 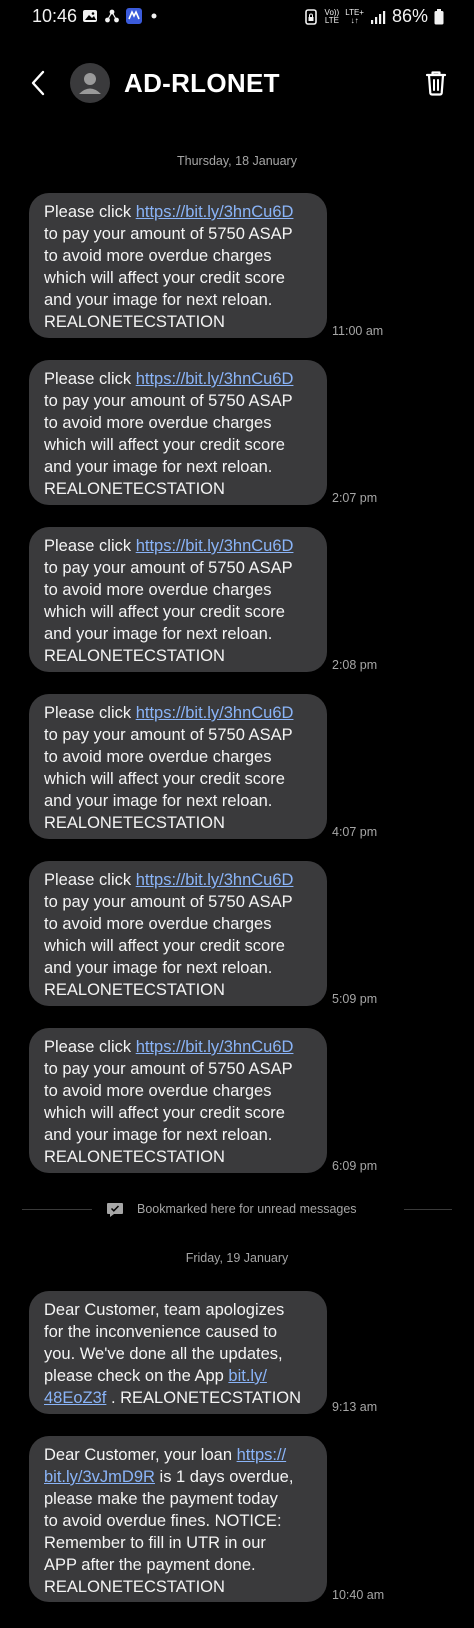 I want to click on volte-indicator: Vo)) LTE, so click(x=332, y=16).